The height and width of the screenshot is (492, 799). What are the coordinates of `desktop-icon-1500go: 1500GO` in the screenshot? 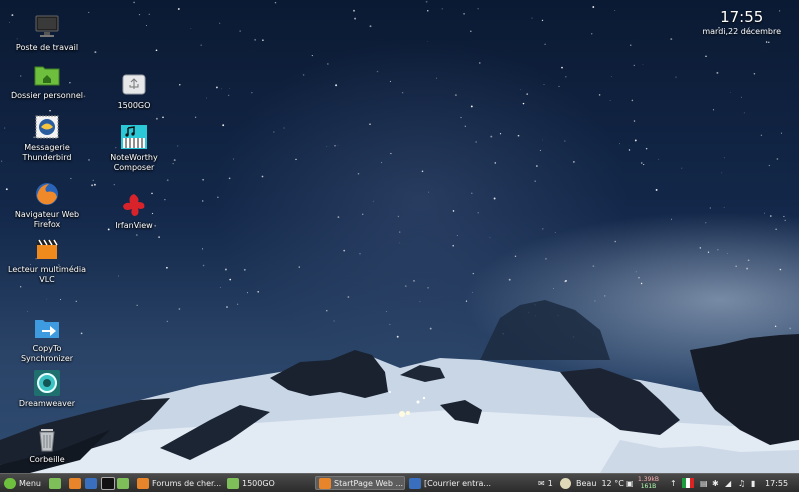 It's located at (134, 91).